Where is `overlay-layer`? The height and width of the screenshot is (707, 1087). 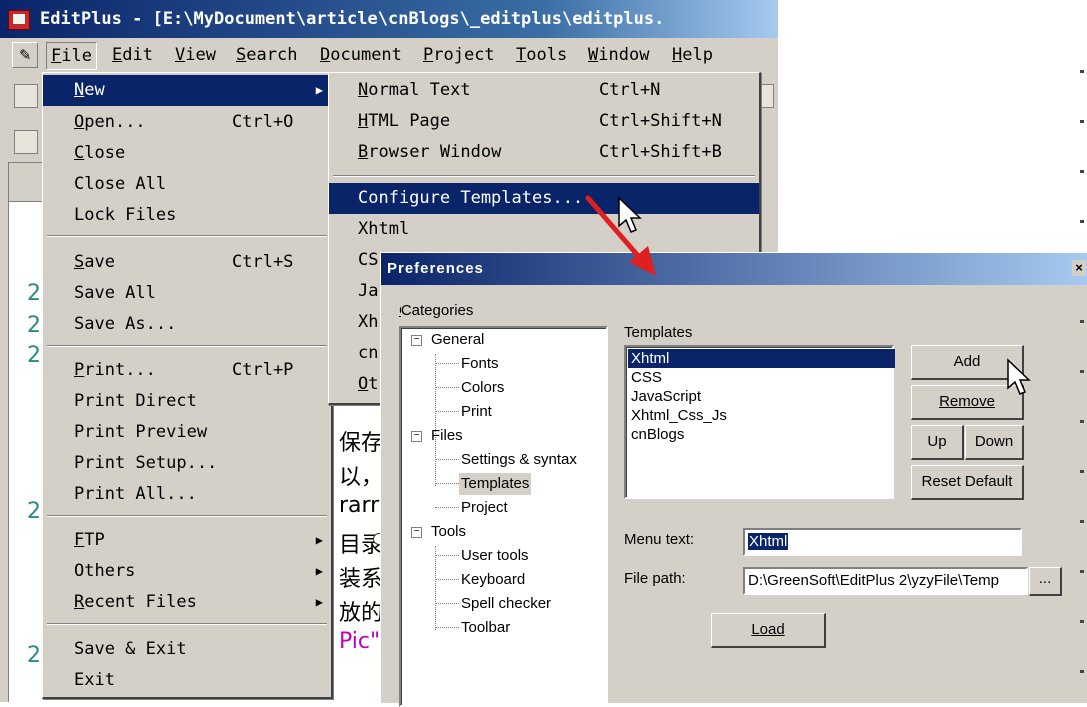 overlay-layer is located at coordinates (808, 295).